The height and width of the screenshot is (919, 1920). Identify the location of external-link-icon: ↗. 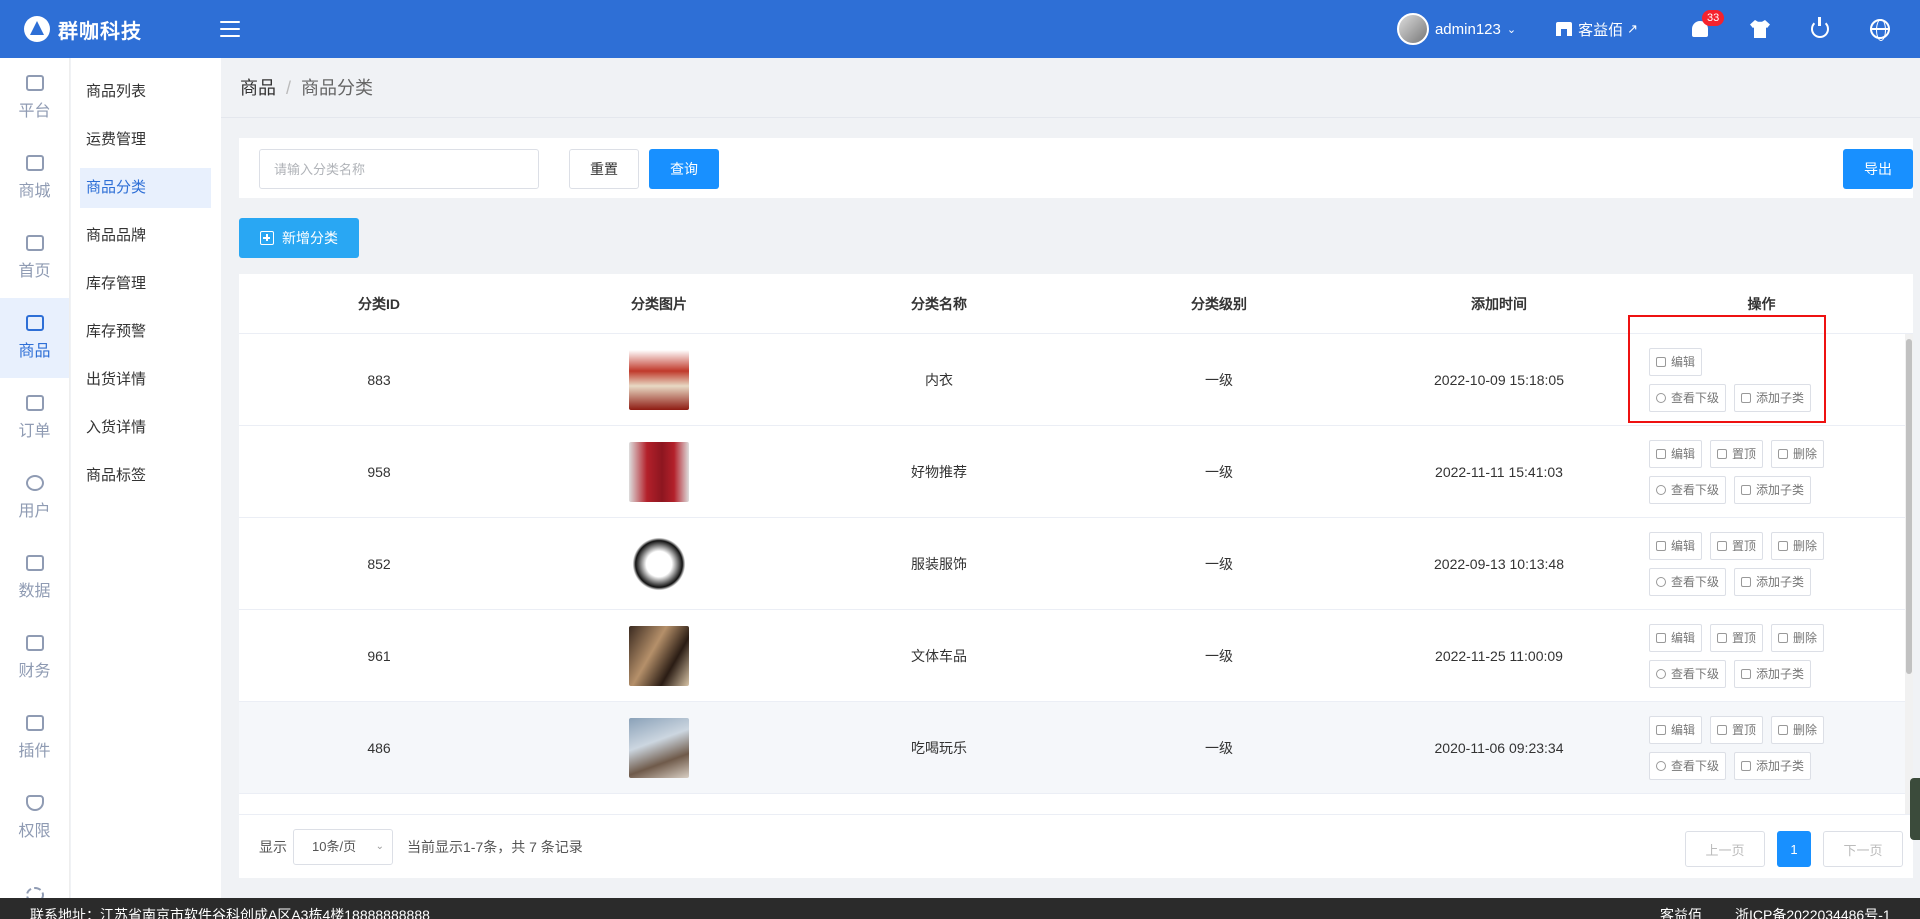
(1632, 28).